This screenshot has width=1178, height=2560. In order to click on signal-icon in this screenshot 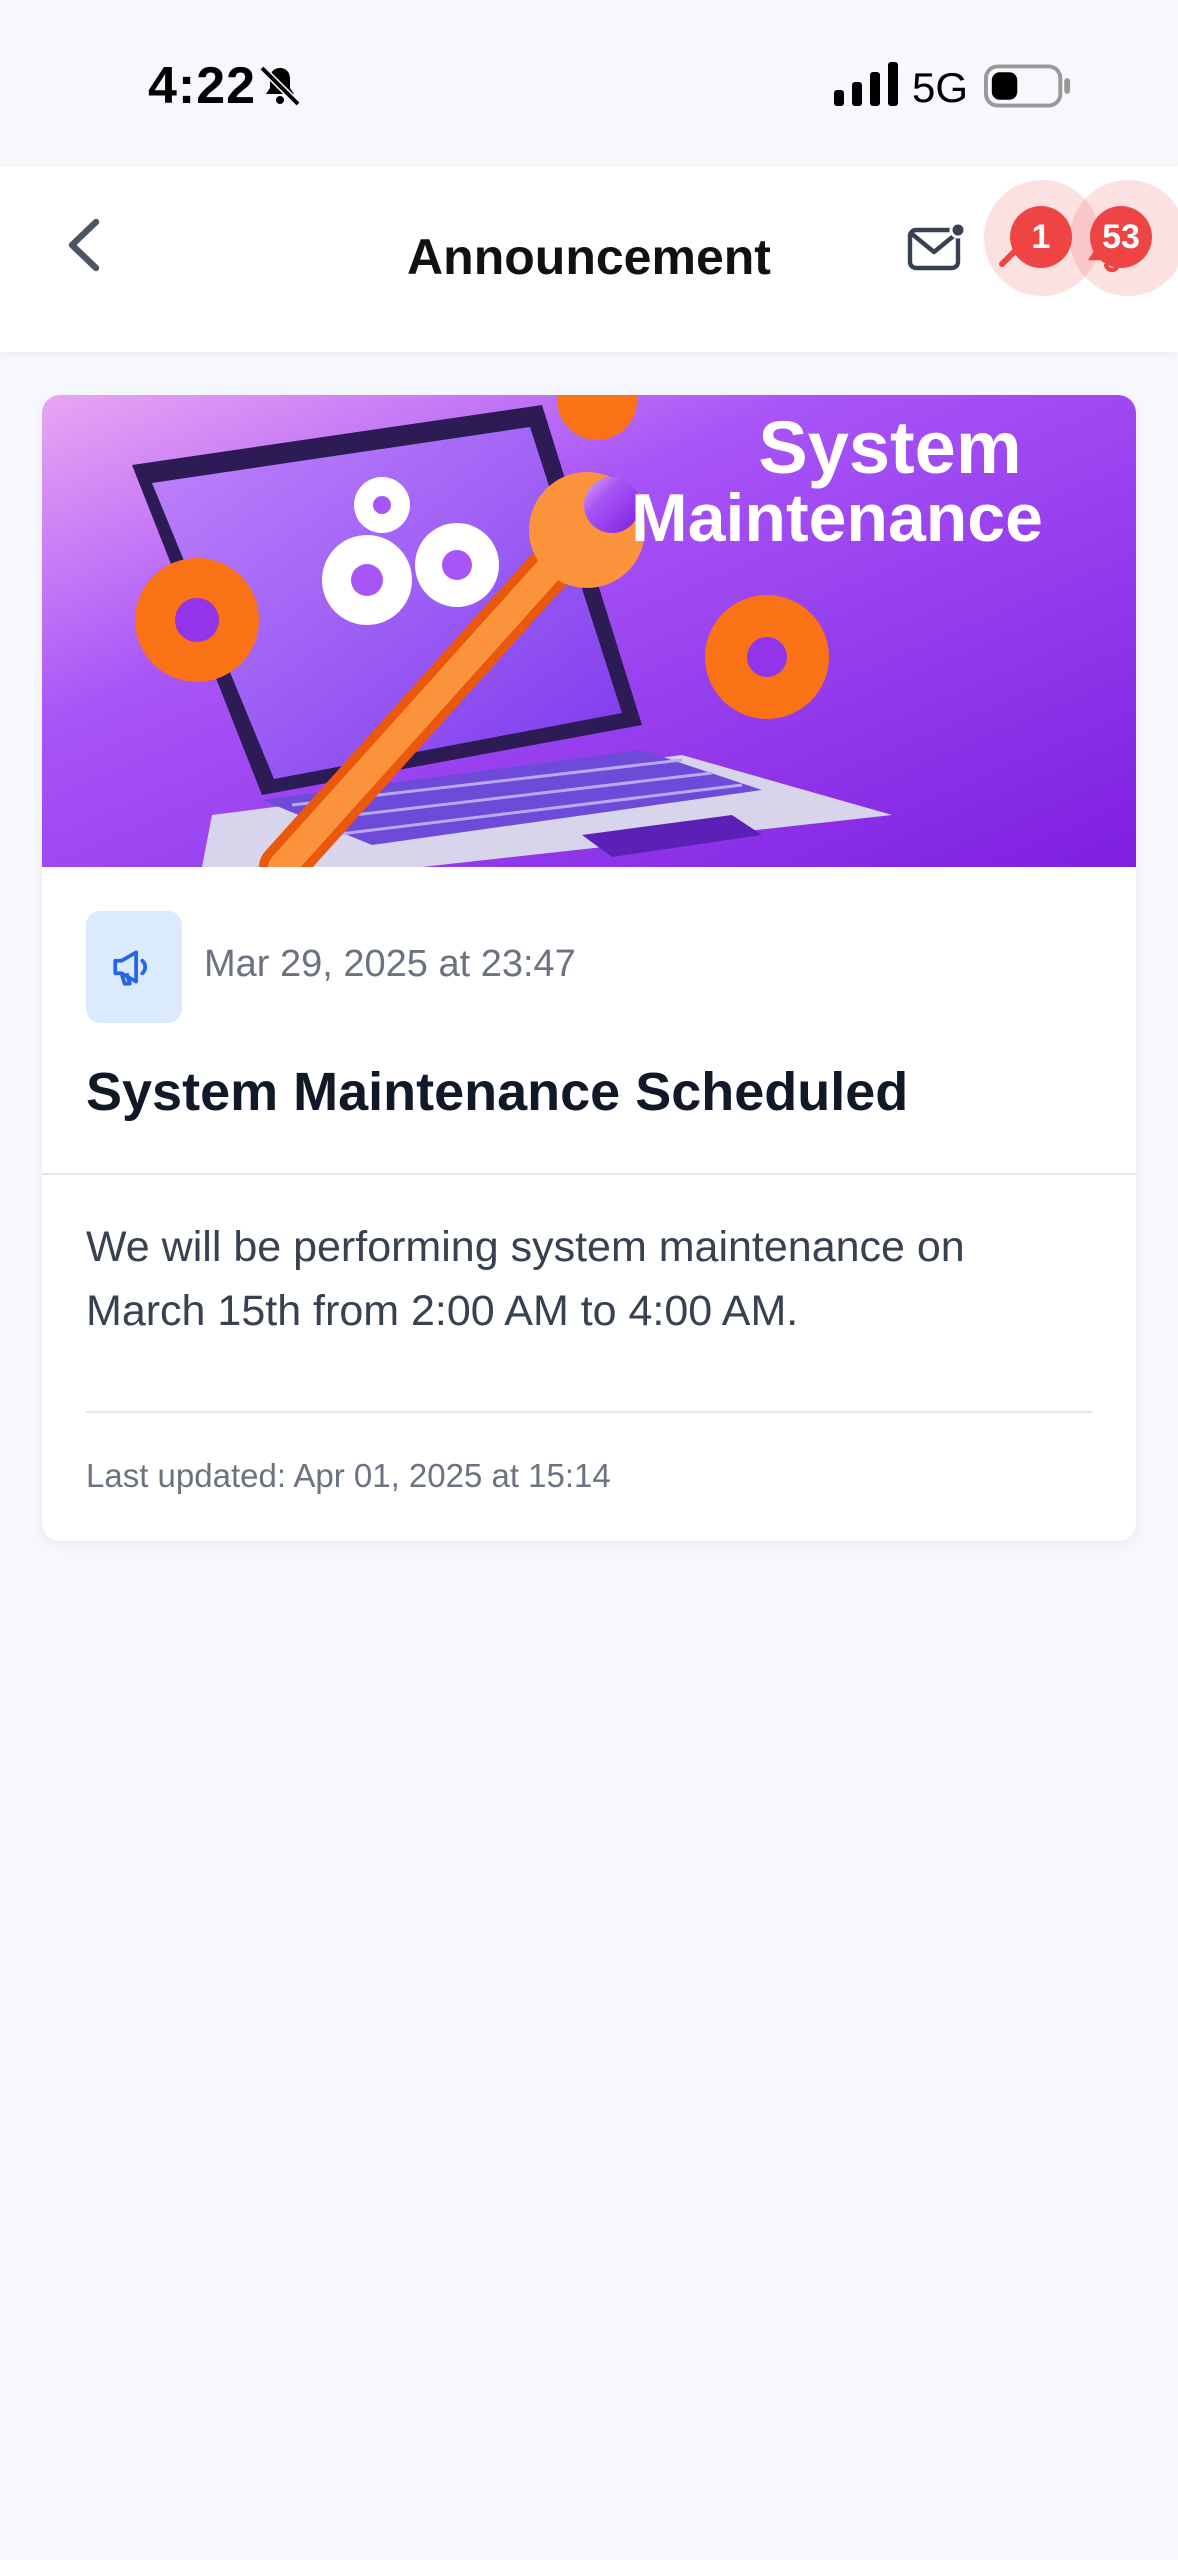, I will do `click(866, 84)`.